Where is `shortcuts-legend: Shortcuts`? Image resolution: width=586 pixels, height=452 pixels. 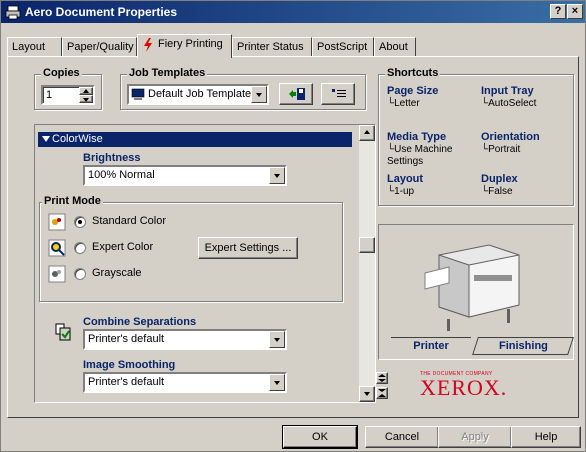
shortcuts-legend: Shortcuts is located at coordinates (413, 73).